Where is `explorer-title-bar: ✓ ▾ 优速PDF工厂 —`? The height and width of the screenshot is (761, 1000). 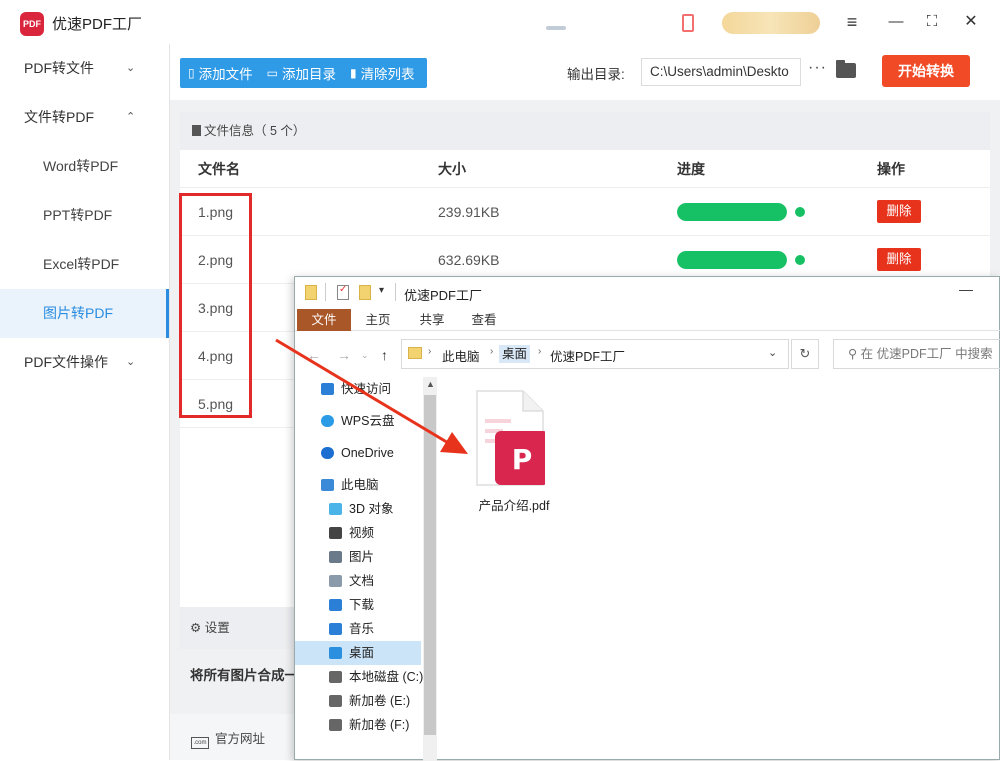 explorer-title-bar: ✓ ▾ 优速PDF工厂 — is located at coordinates (647, 293).